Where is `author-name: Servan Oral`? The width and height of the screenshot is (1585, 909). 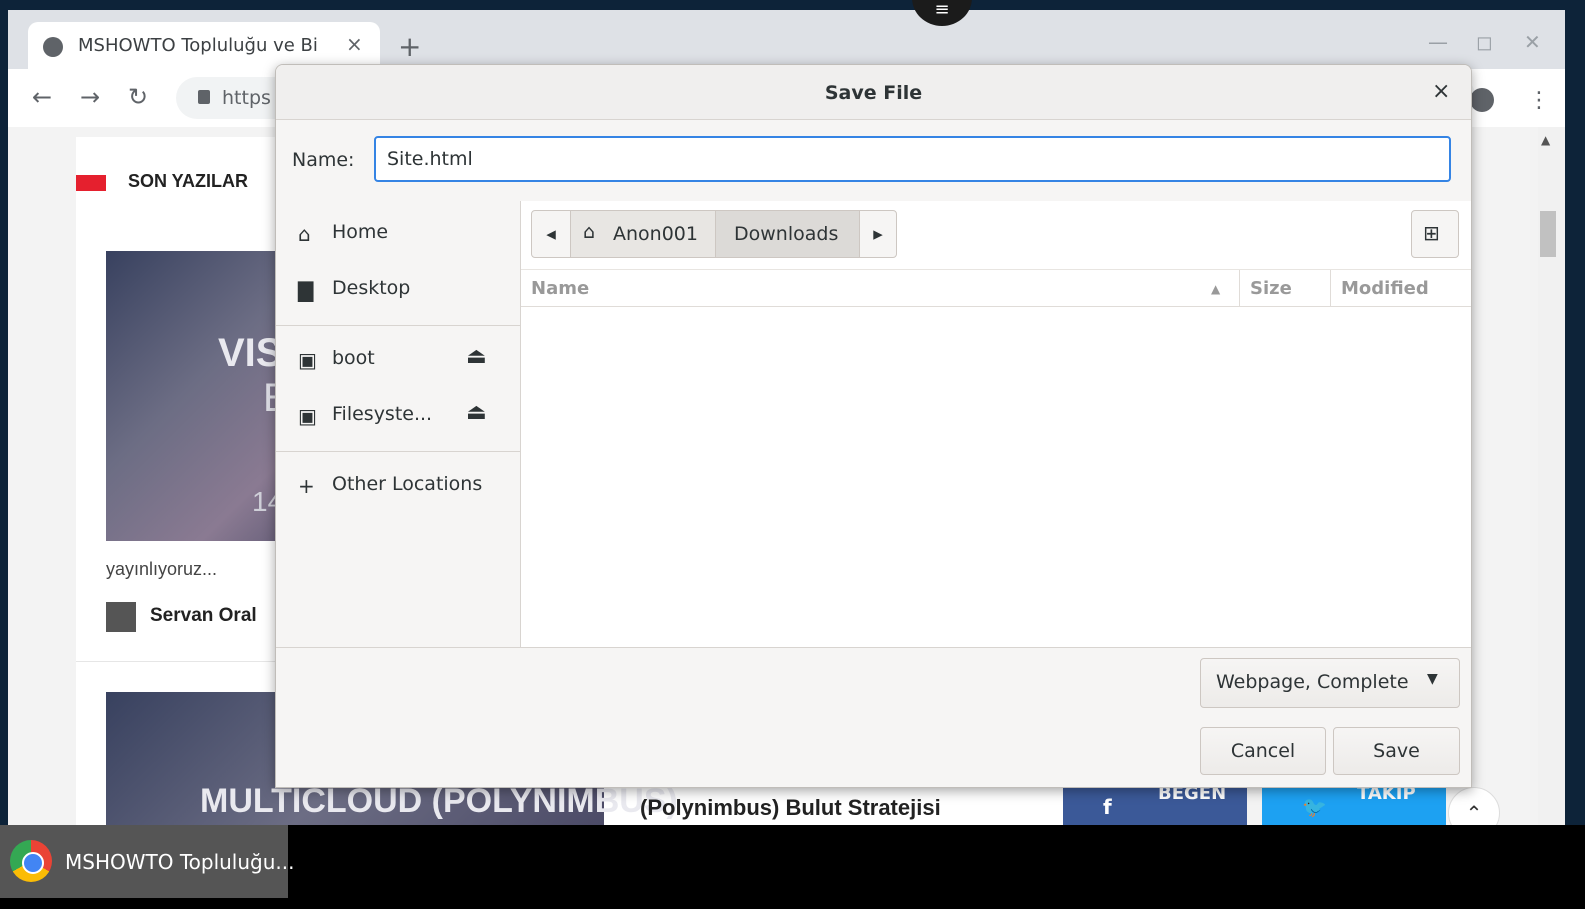 author-name: Servan Oral is located at coordinates (203, 616).